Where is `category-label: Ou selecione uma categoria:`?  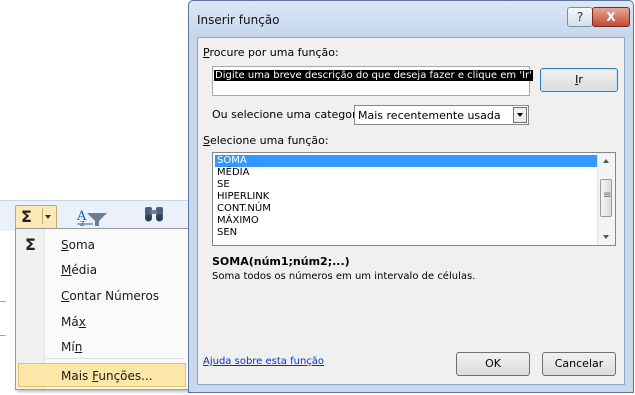
category-label: Ou selecione uma categoria: is located at coordinates (291, 114).